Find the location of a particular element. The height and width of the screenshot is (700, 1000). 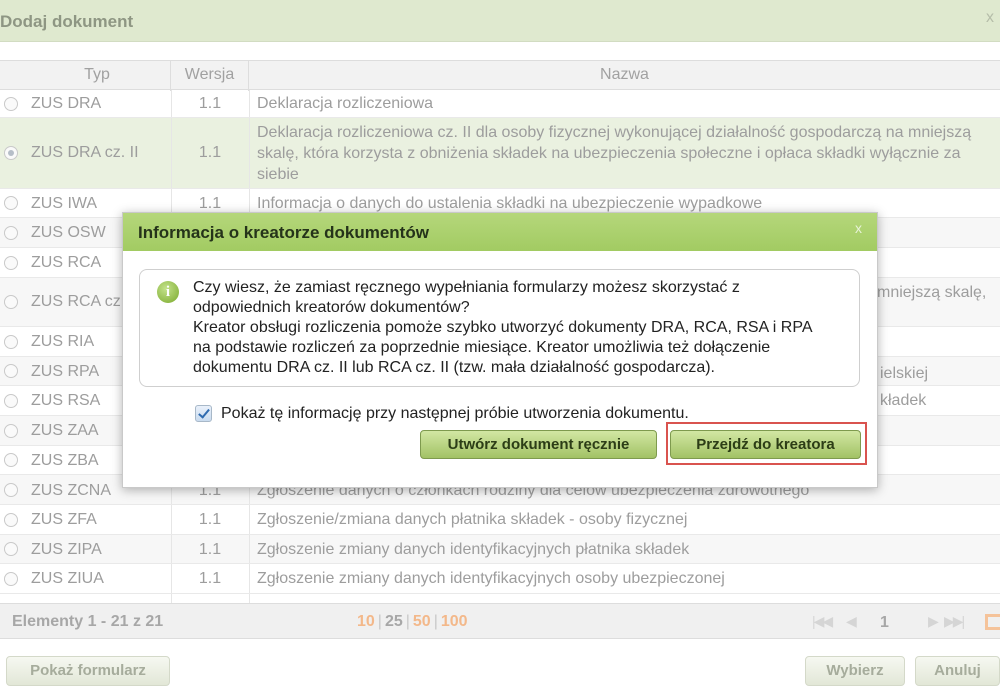

column-header-name: Nazwa is located at coordinates (624, 76).